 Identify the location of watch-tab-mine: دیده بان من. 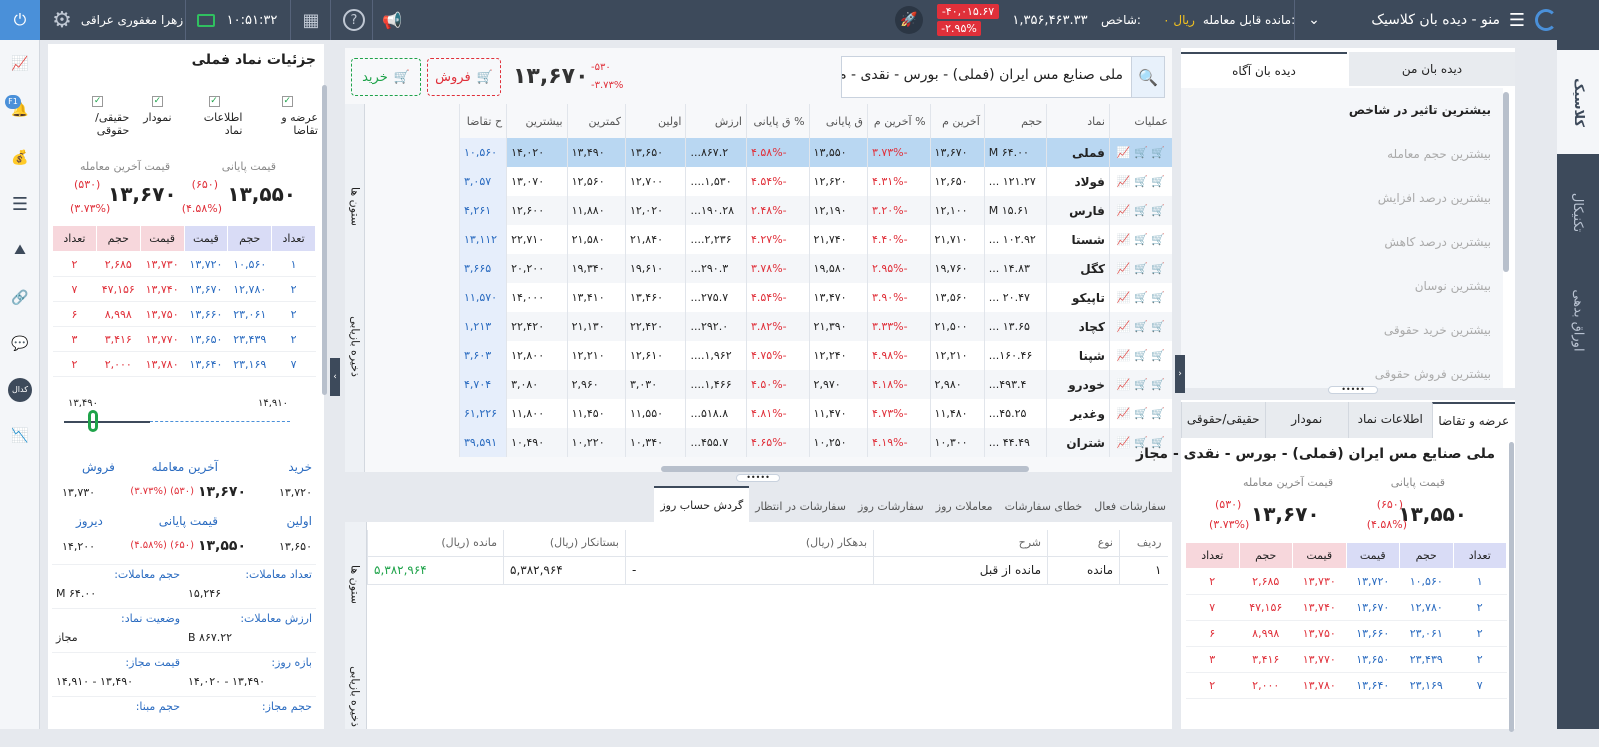
(1432, 69).